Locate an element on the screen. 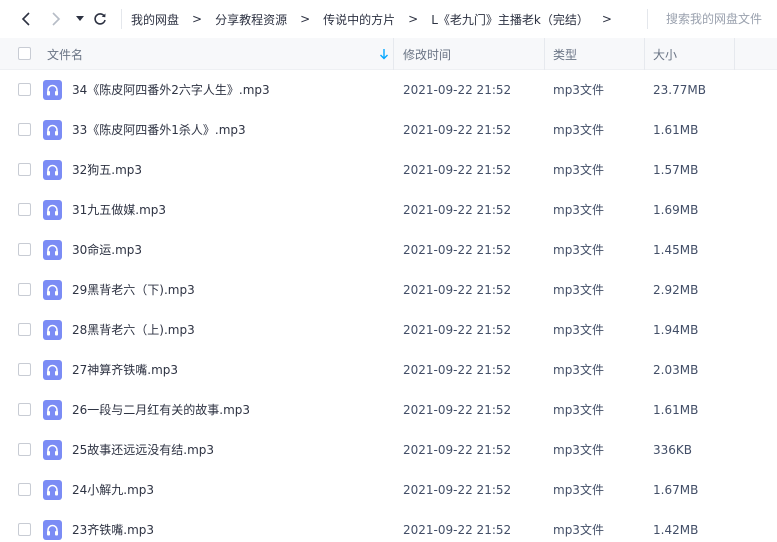 The width and height of the screenshot is (777, 542). table-row: 31九五做媒.mp3 2021-09-22 21:52 mp3文件 1.69MB is located at coordinates (388, 210).